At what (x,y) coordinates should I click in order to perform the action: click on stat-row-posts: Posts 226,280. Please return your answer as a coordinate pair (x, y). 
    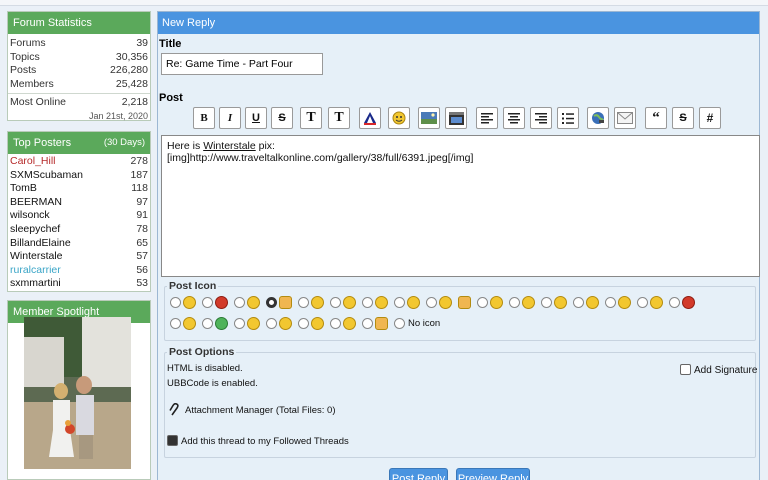
    Looking at the image, I should click on (79, 70).